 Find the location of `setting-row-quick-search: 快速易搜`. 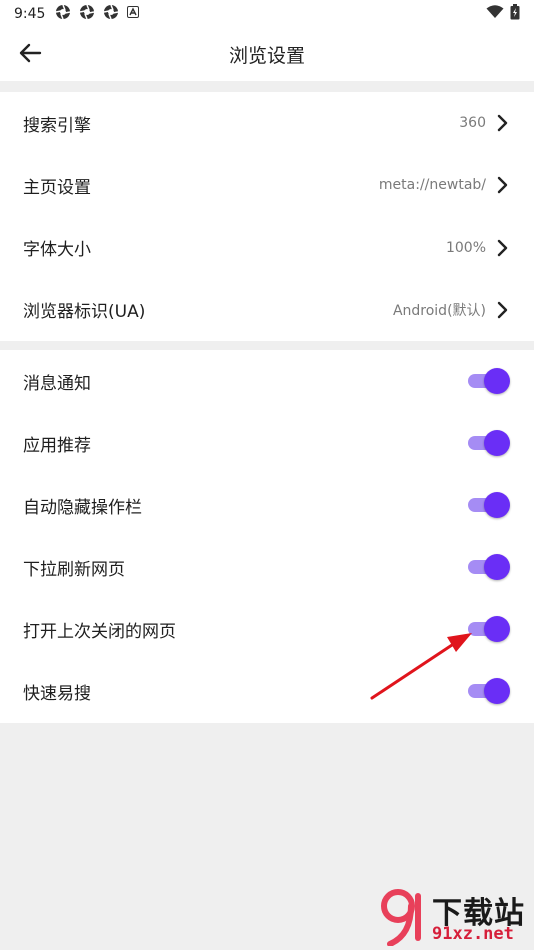

setting-row-quick-search: 快速易搜 is located at coordinates (267, 691).